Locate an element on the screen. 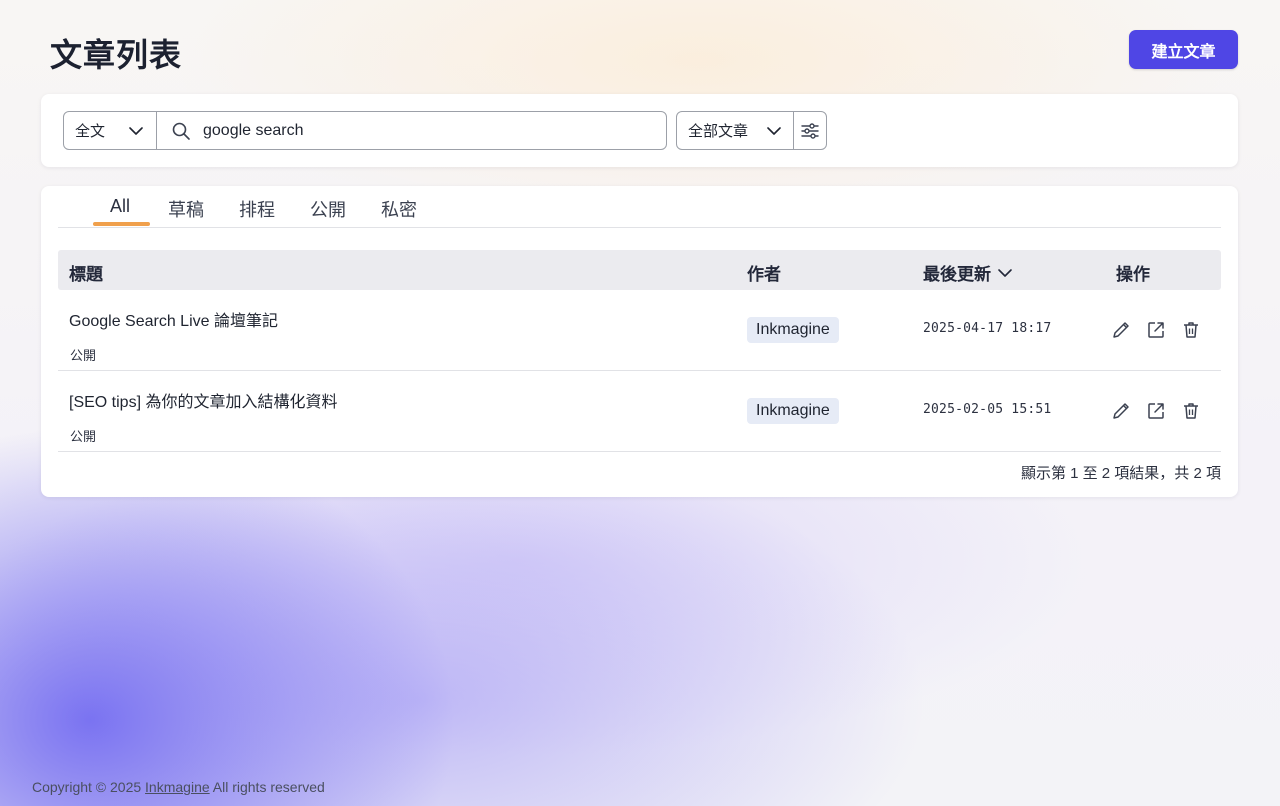 This screenshot has width=1280, height=806. updated-date: 2025-04-17 18:17 is located at coordinates (987, 328).